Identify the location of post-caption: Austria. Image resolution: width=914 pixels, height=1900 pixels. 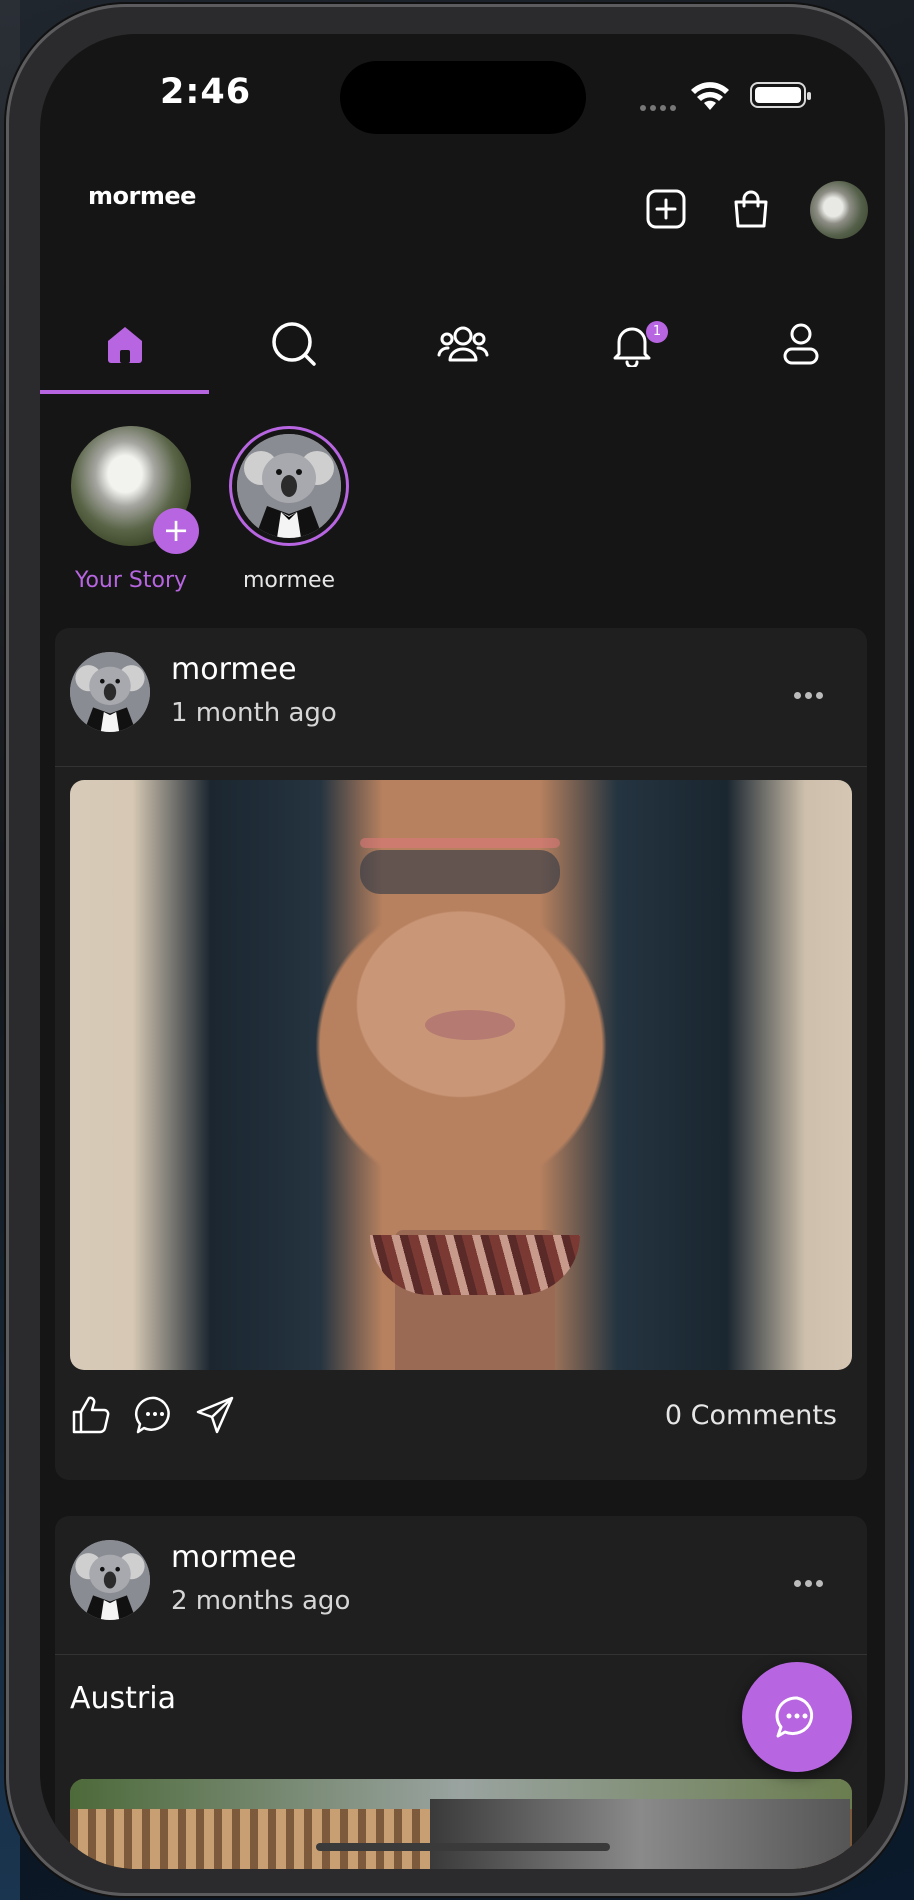
(123, 1698).